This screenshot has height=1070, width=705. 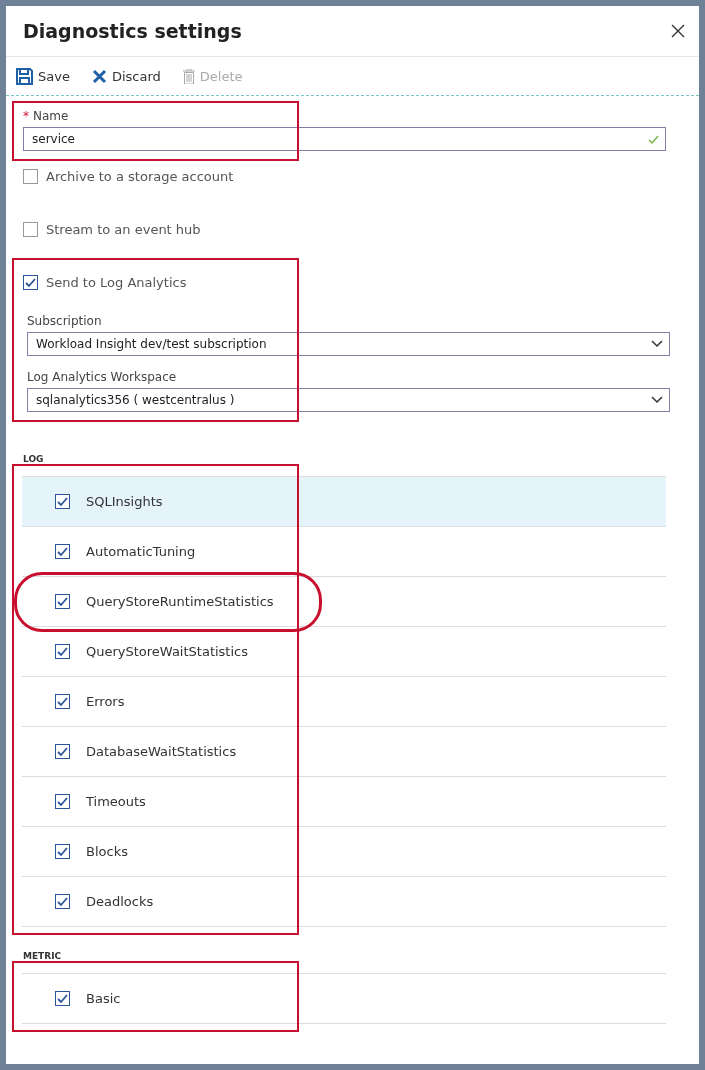 What do you see at coordinates (140, 176) in the screenshot?
I see `option-label: Archive to a storage account` at bounding box center [140, 176].